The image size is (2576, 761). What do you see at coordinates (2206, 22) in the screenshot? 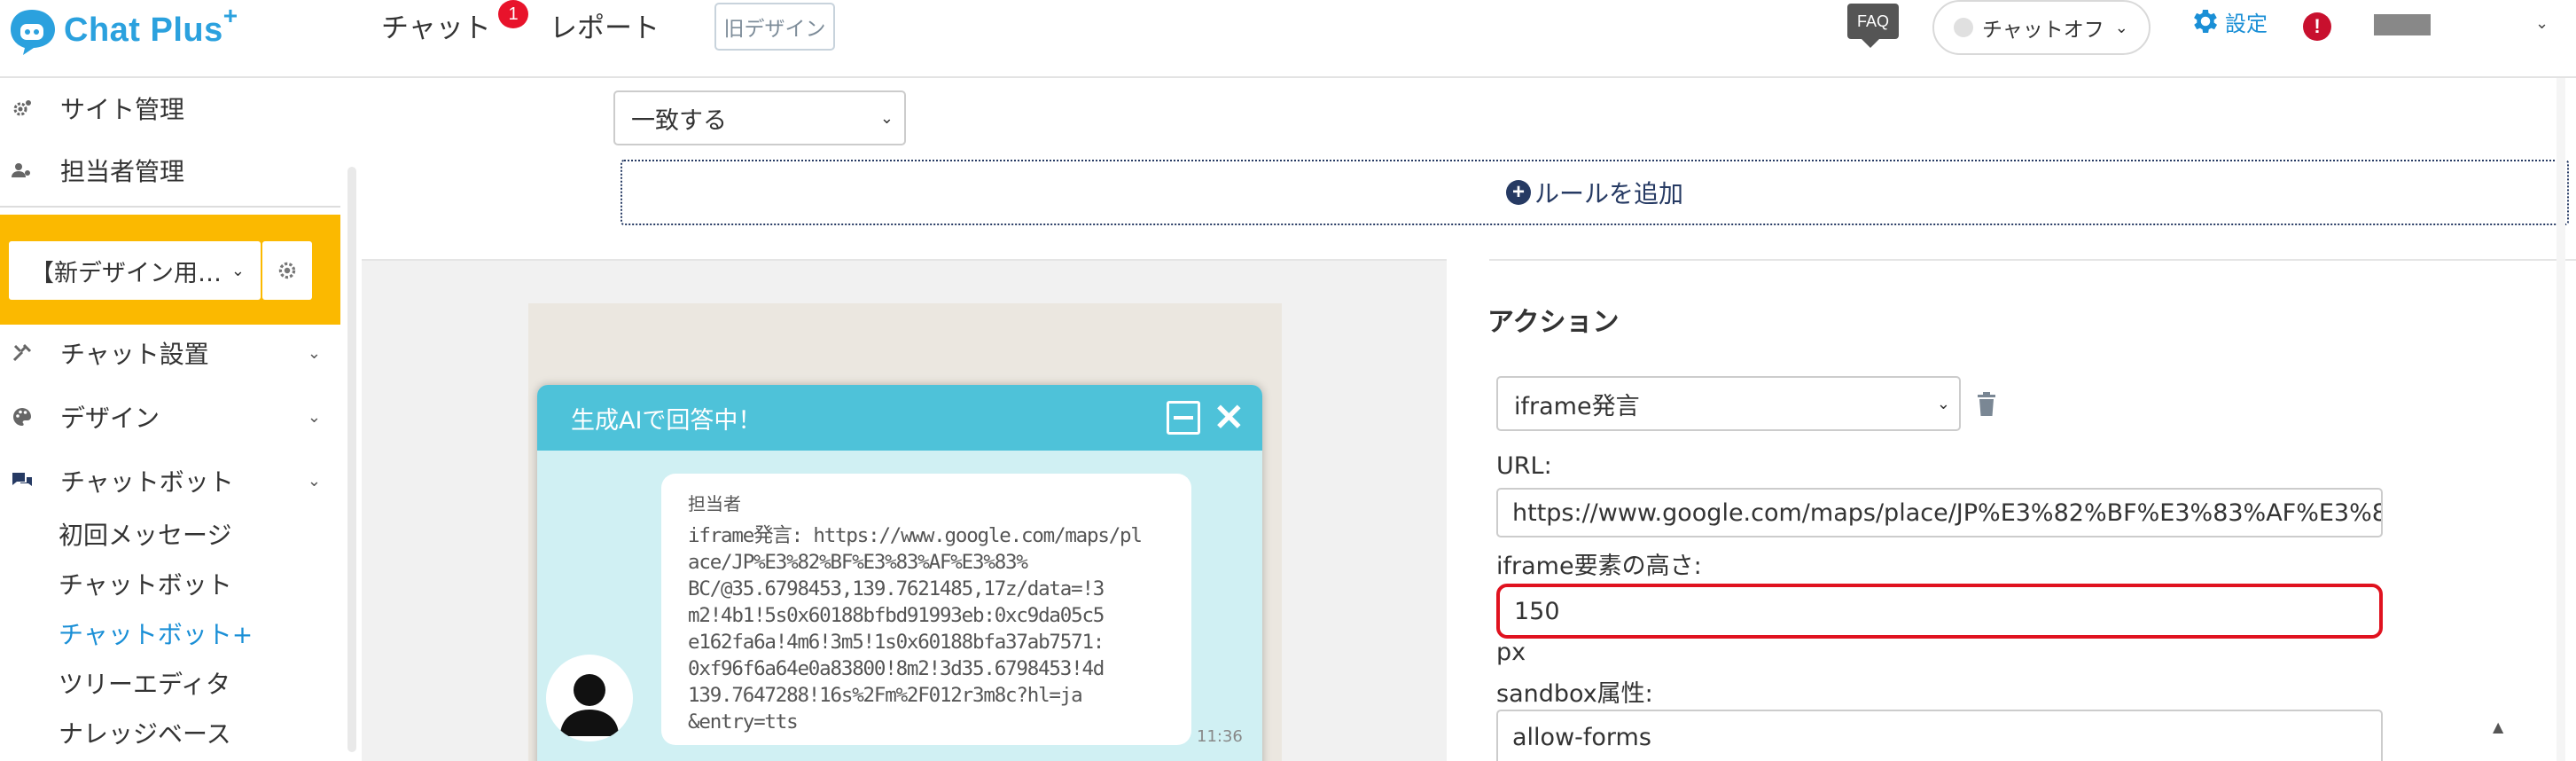
I see `gear-icon` at bounding box center [2206, 22].